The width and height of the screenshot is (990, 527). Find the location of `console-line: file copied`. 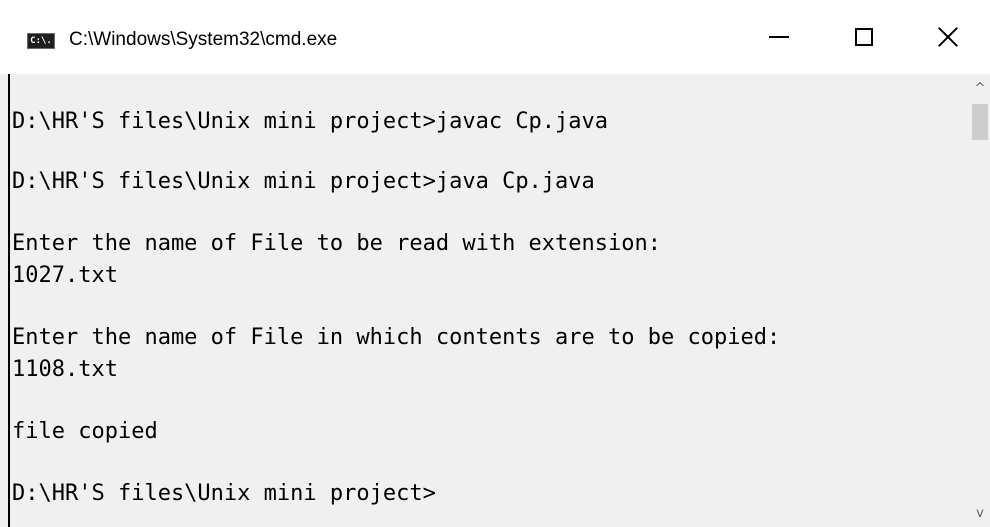

console-line: file copied is located at coordinates (85, 431).